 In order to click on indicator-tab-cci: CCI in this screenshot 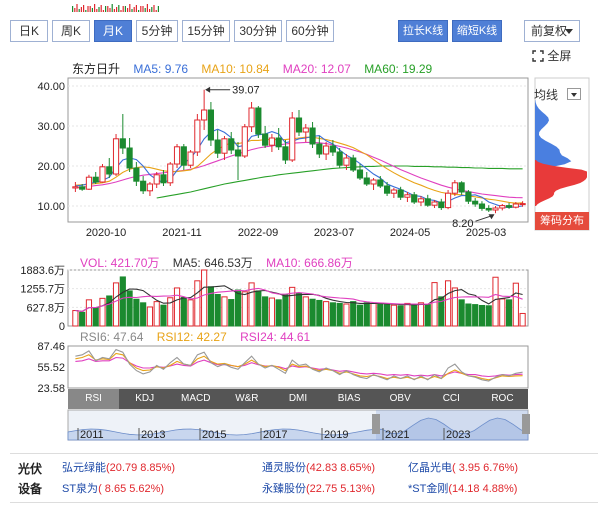, I will do `click(451, 399)`.